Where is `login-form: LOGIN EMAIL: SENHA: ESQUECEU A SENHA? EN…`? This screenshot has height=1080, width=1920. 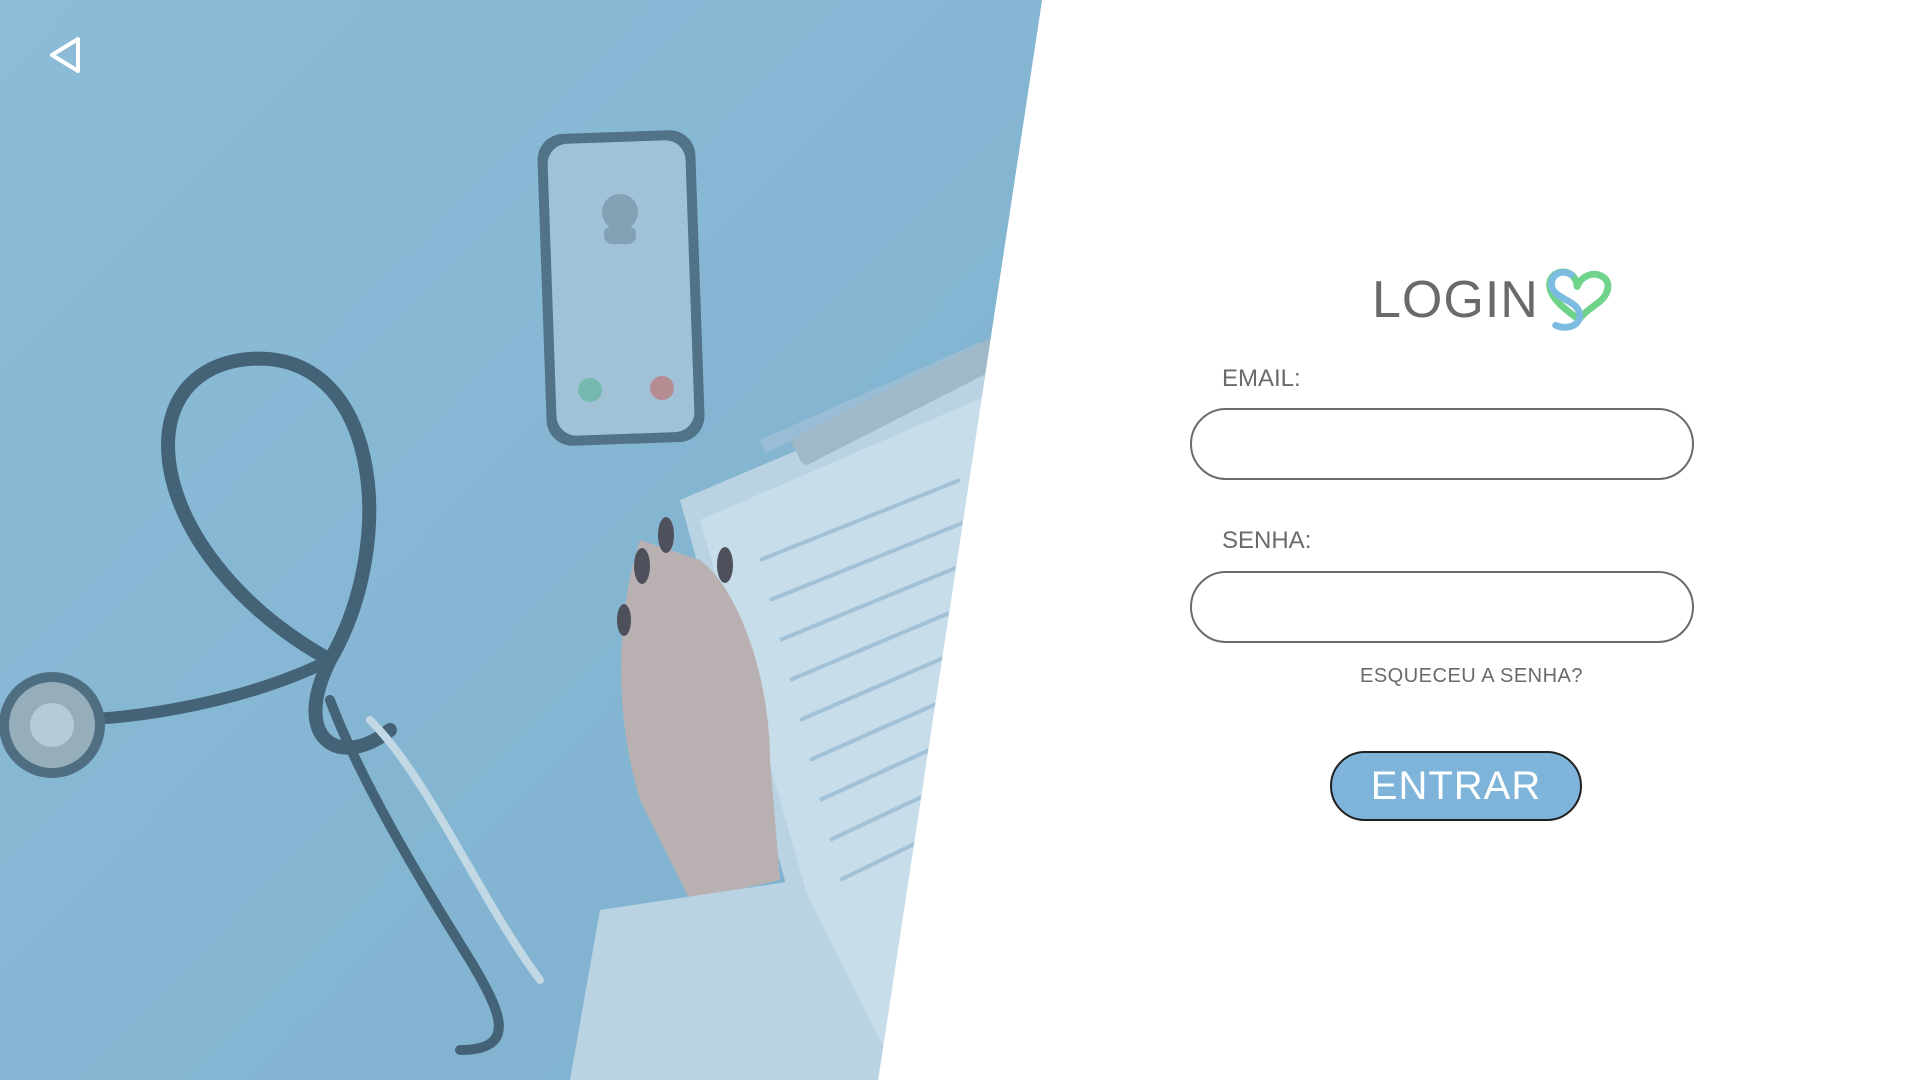
login-form: LOGIN EMAIL: SENHA: ESQUECEU A SENHA? EN… is located at coordinates (1445, 555).